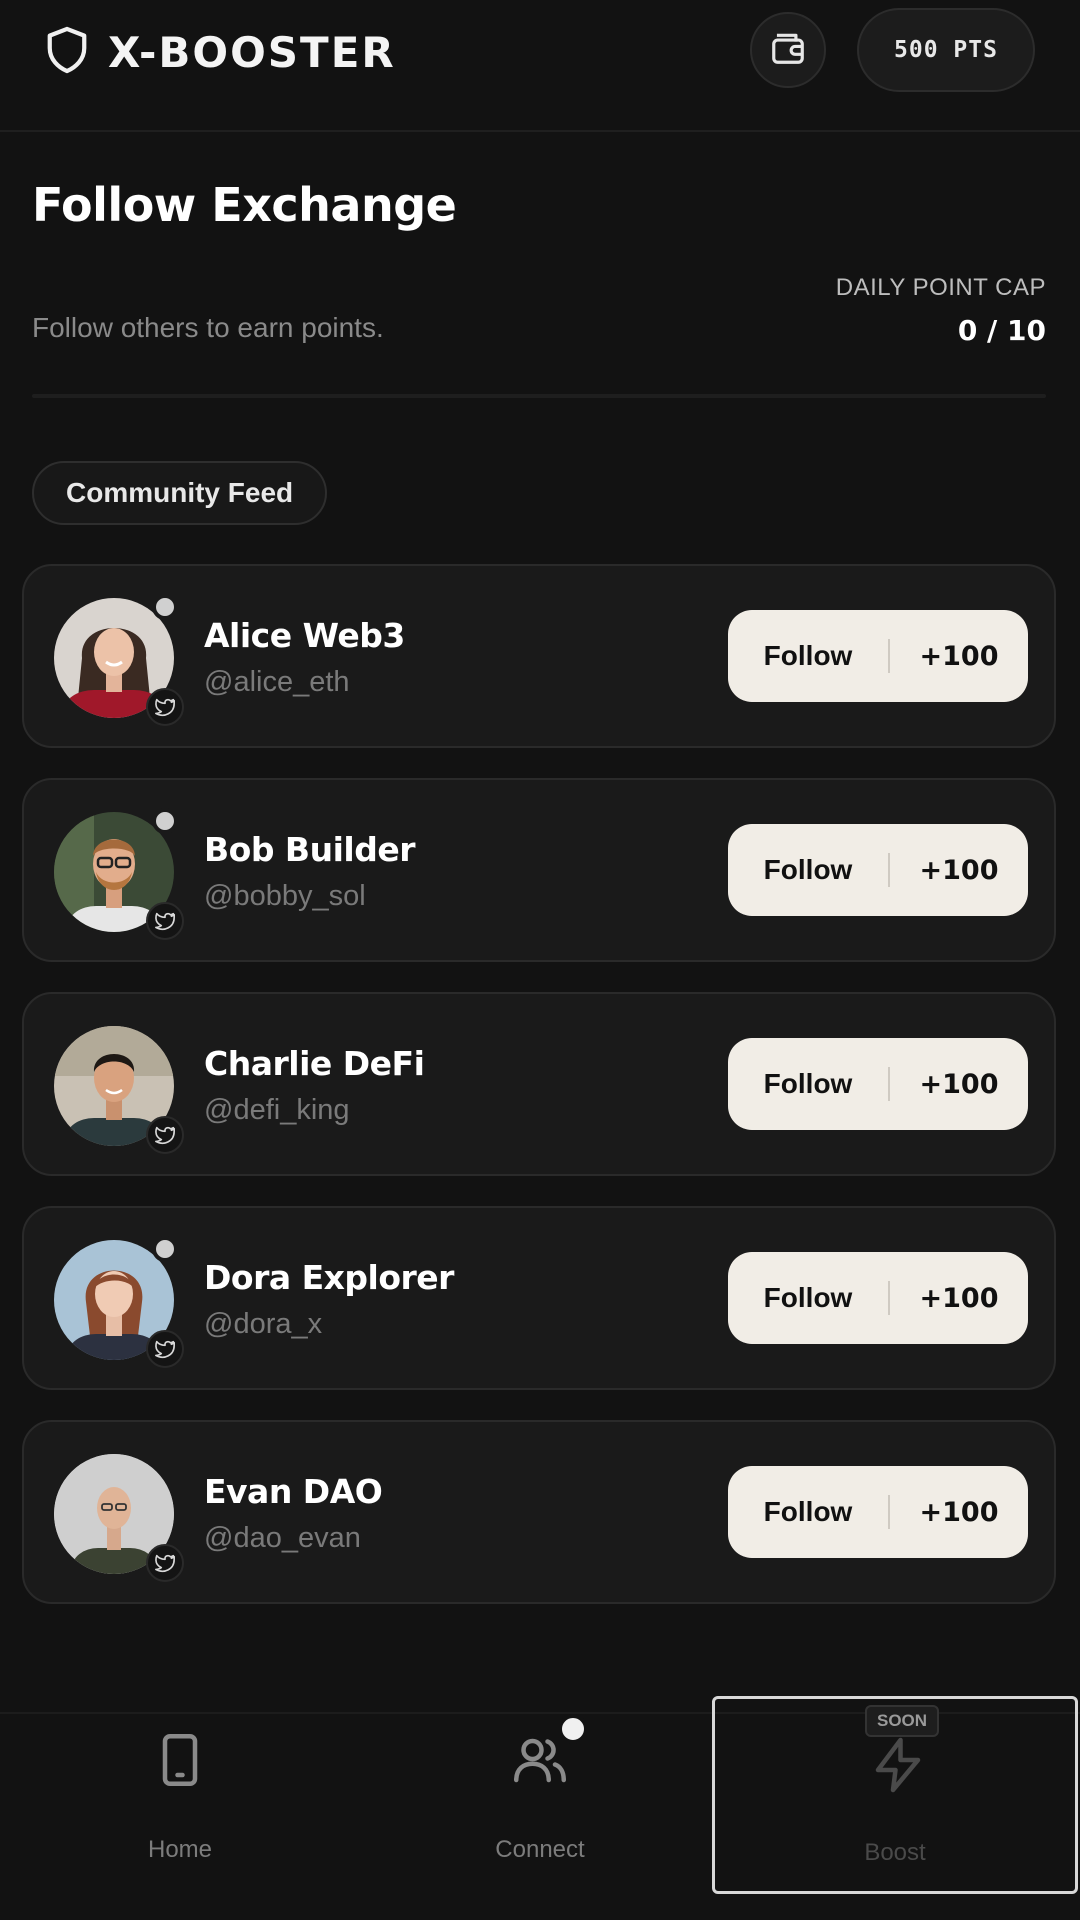  What do you see at coordinates (244, 205) in the screenshot?
I see `page-title: Follow Exchange` at bounding box center [244, 205].